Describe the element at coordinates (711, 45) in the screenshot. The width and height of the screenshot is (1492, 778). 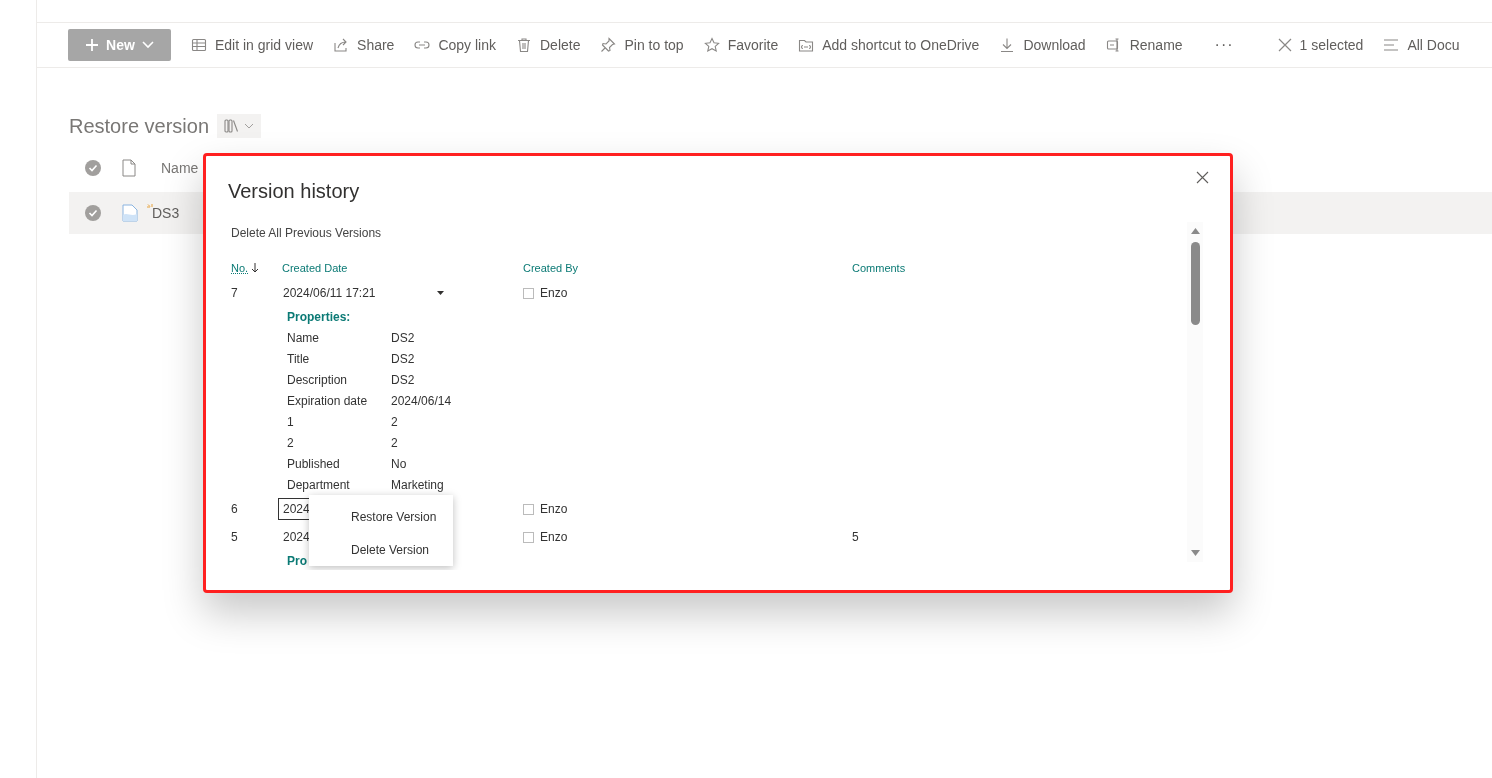
I see `star-icon` at that location.